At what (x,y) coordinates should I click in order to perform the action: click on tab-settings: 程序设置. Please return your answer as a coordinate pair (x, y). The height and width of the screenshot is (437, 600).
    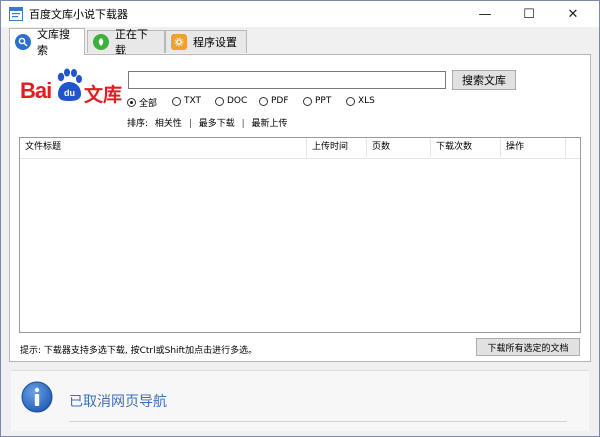
    Looking at the image, I should click on (206, 41).